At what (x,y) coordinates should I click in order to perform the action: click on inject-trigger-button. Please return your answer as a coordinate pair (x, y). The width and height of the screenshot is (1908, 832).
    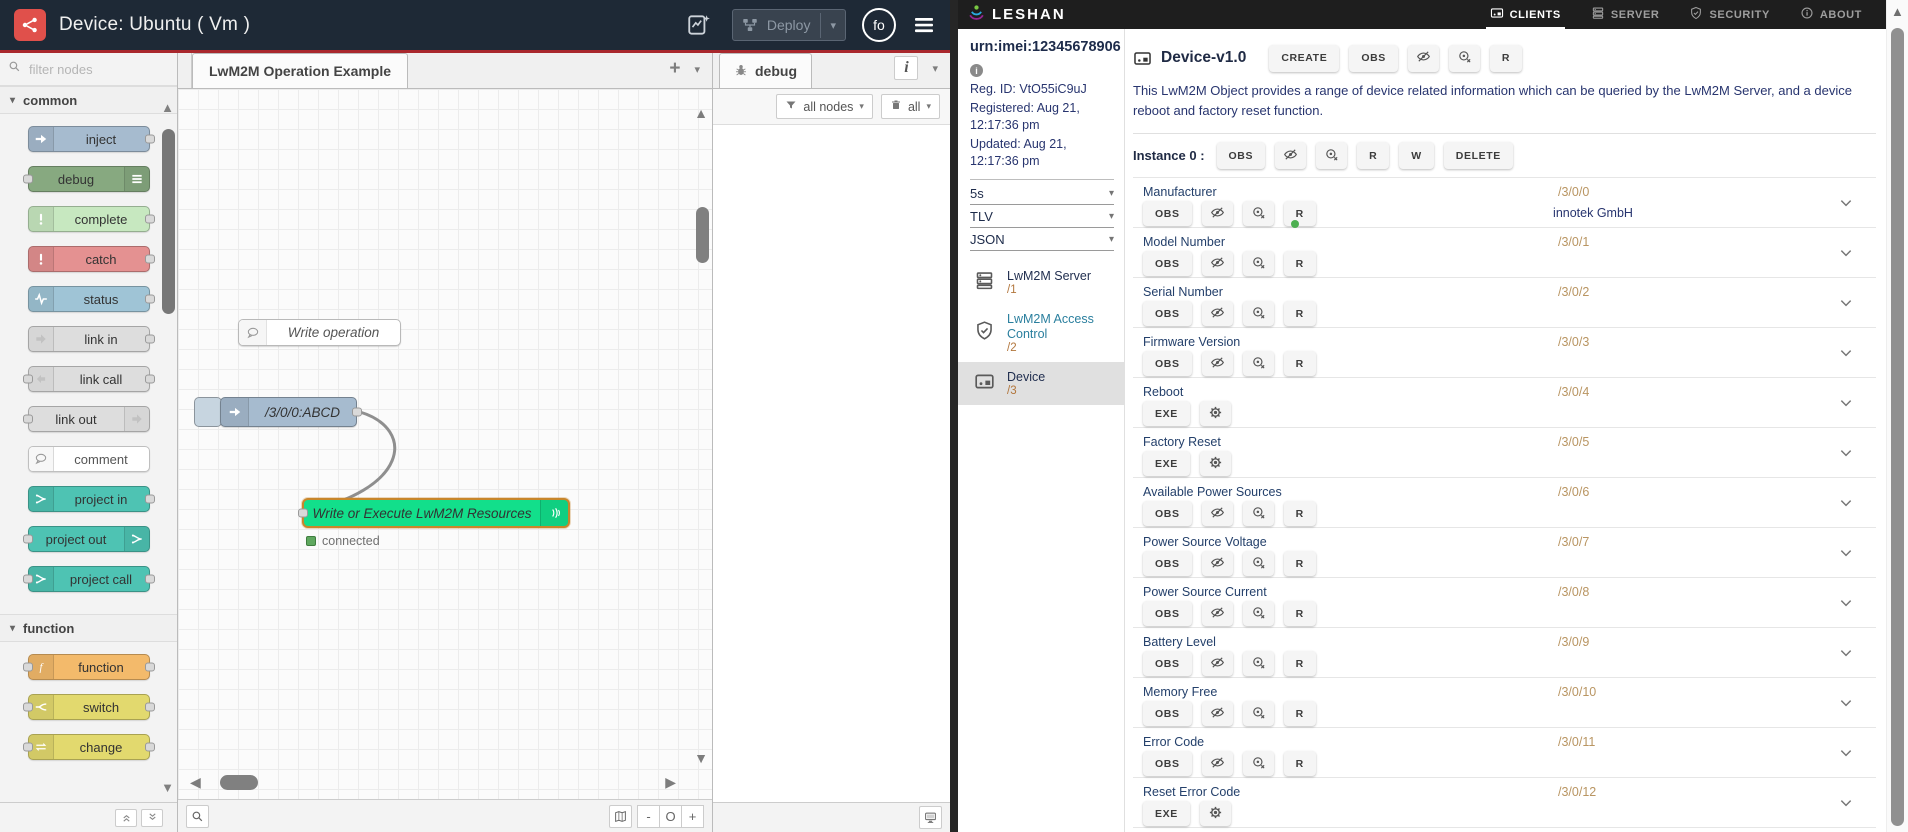
    Looking at the image, I should click on (208, 412).